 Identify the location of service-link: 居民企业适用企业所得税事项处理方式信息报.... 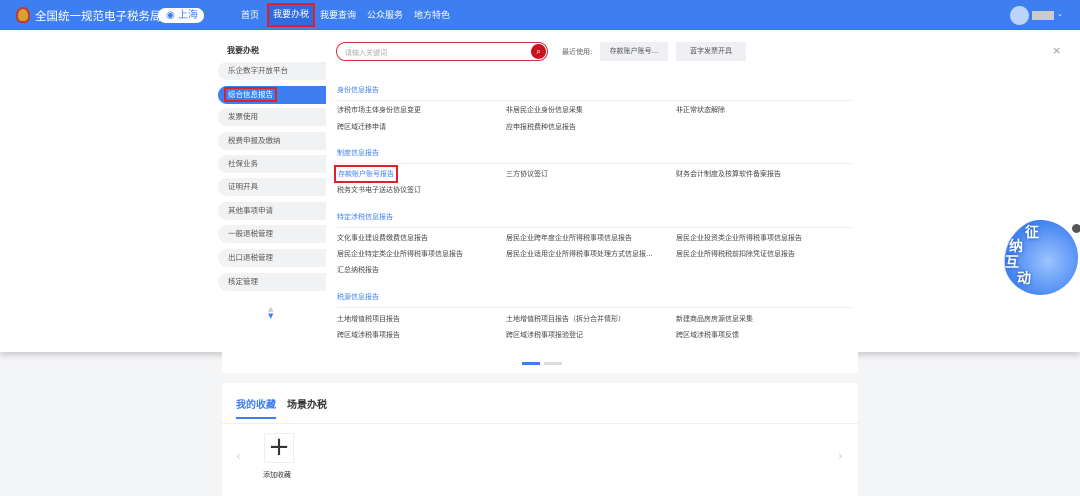
(579, 254).